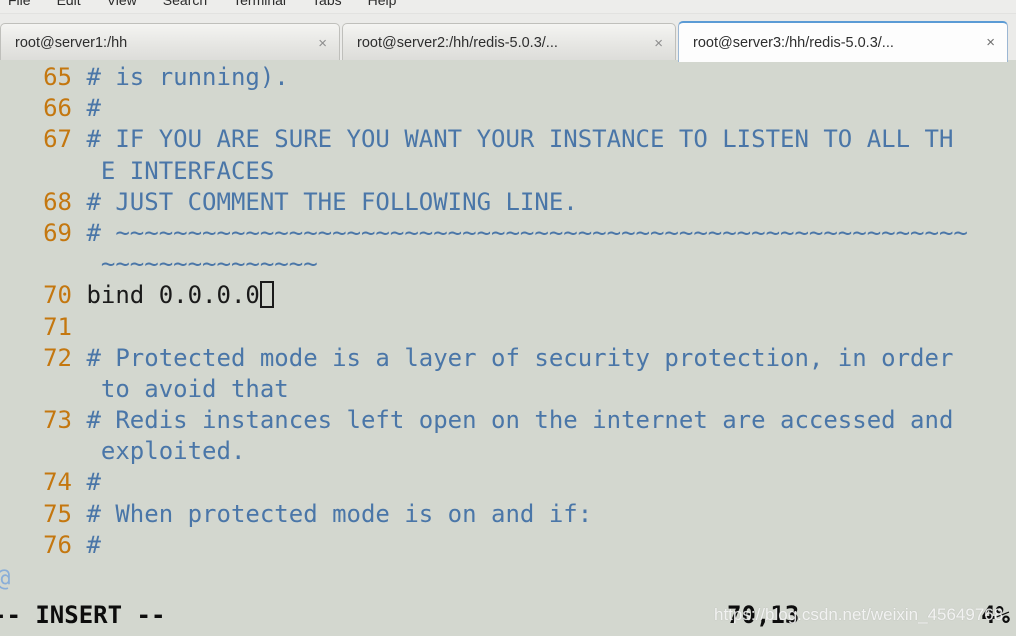  I want to click on line-number: 69, so click(57, 232).